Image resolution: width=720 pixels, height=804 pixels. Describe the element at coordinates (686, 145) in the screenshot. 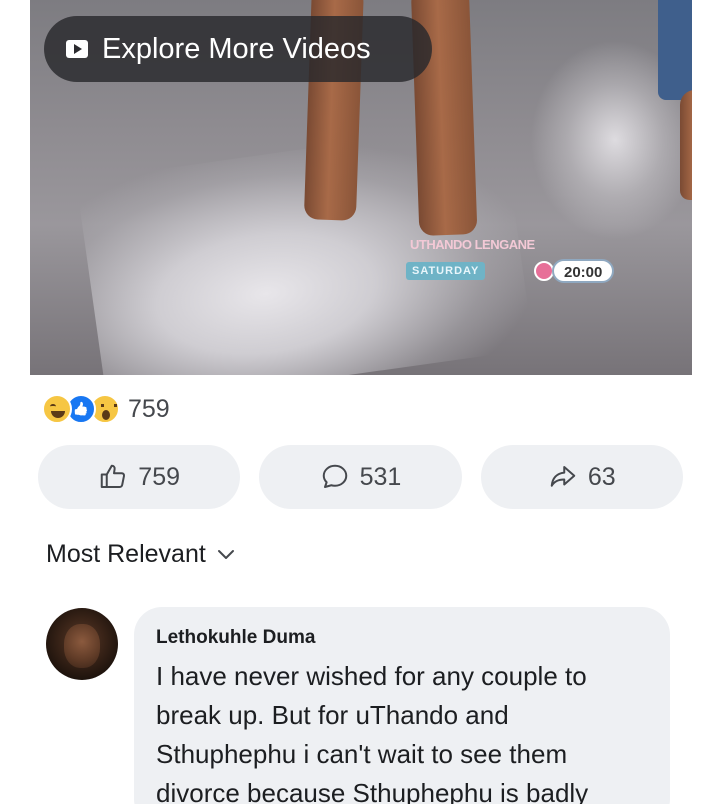

I see `video-leg-far-right` at that location.